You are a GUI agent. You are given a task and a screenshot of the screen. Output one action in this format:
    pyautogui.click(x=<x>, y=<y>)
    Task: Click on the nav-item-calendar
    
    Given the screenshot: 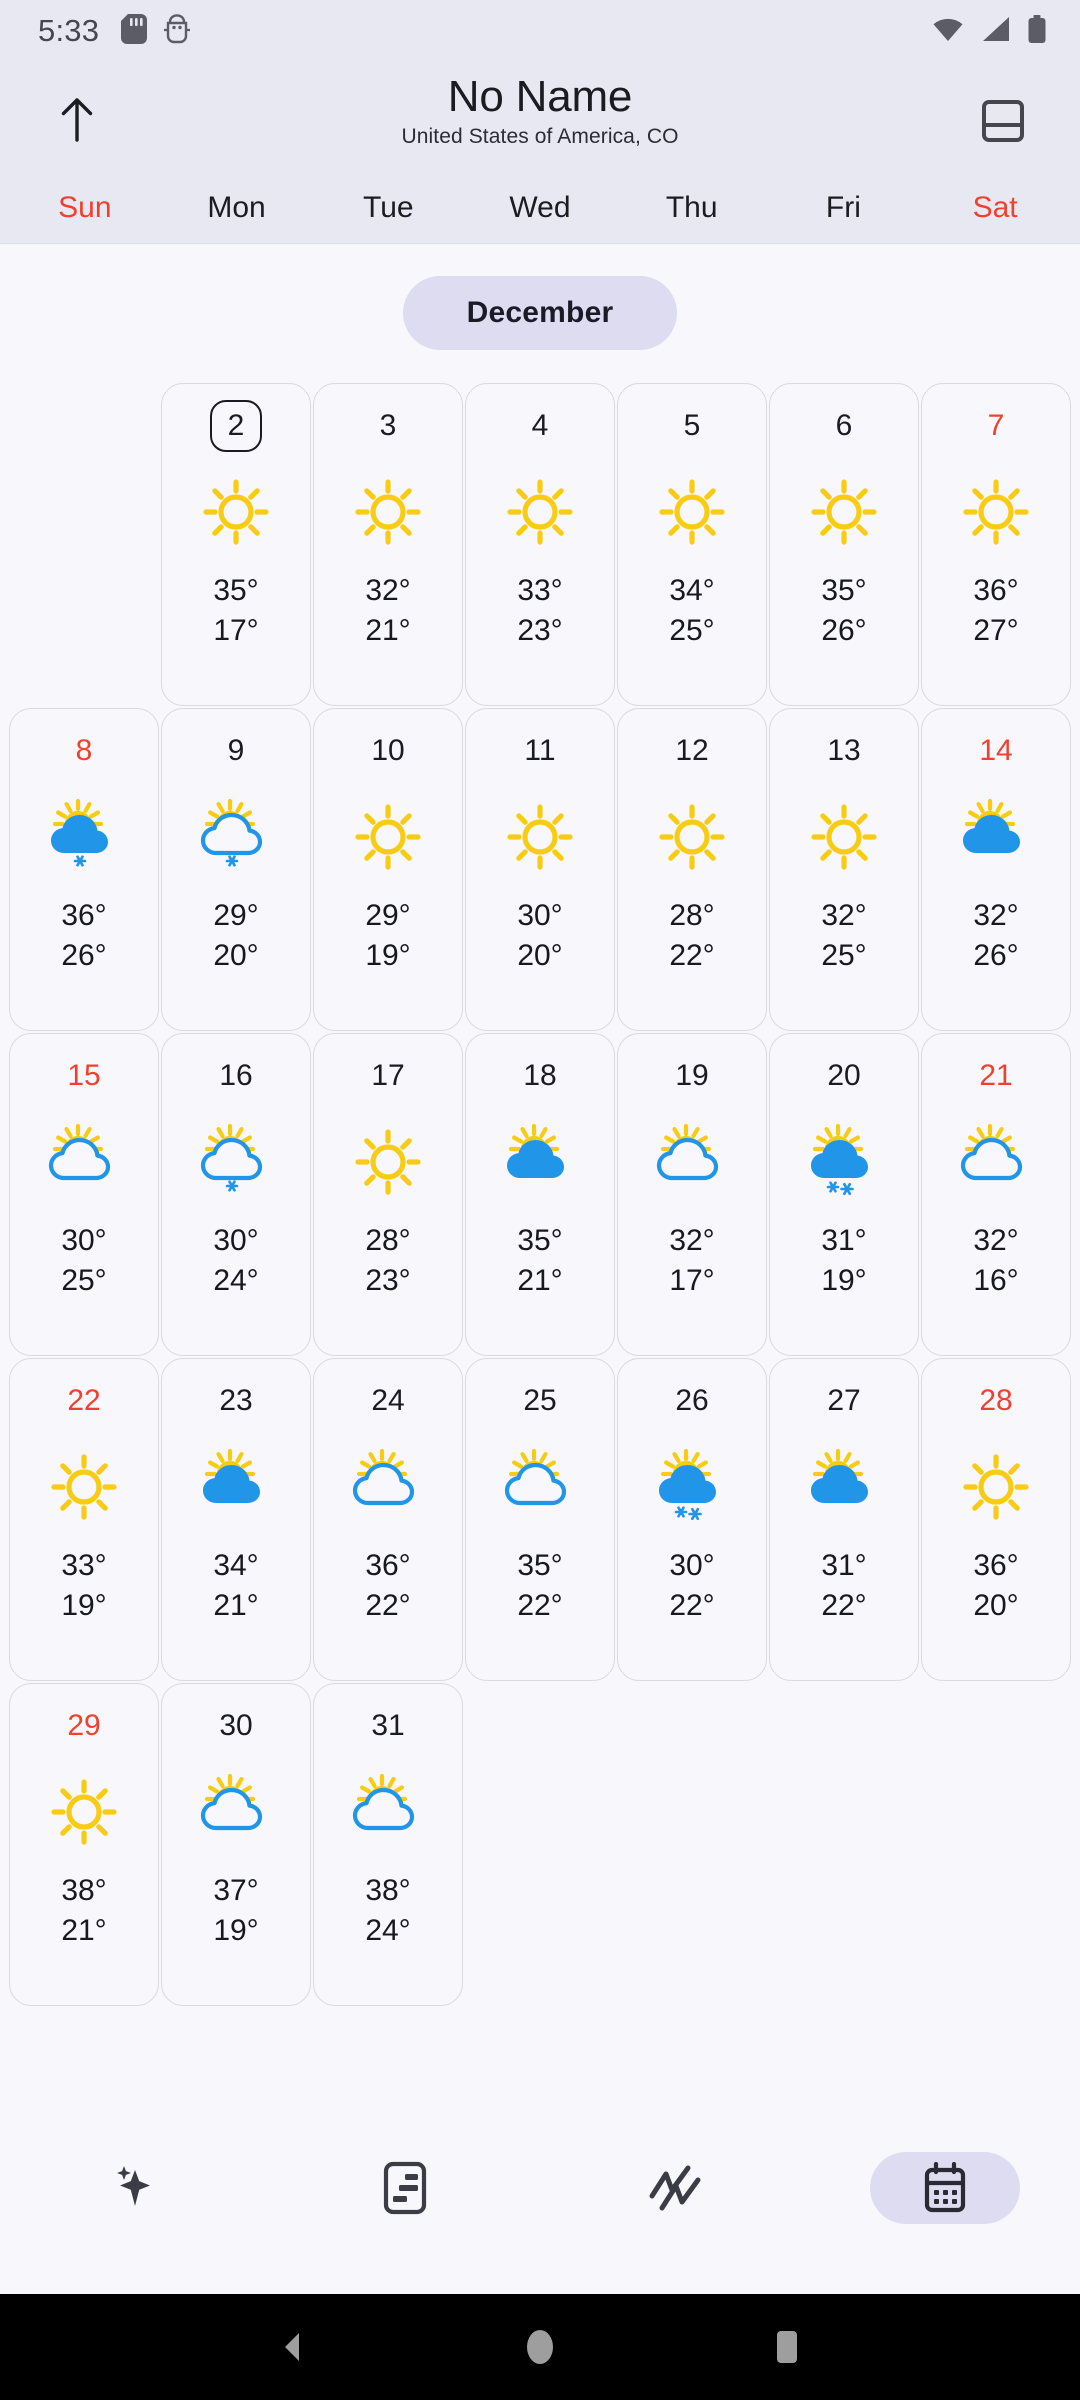 What is the action you would take?
    pyautogui.click(x=945, y=2188)
    